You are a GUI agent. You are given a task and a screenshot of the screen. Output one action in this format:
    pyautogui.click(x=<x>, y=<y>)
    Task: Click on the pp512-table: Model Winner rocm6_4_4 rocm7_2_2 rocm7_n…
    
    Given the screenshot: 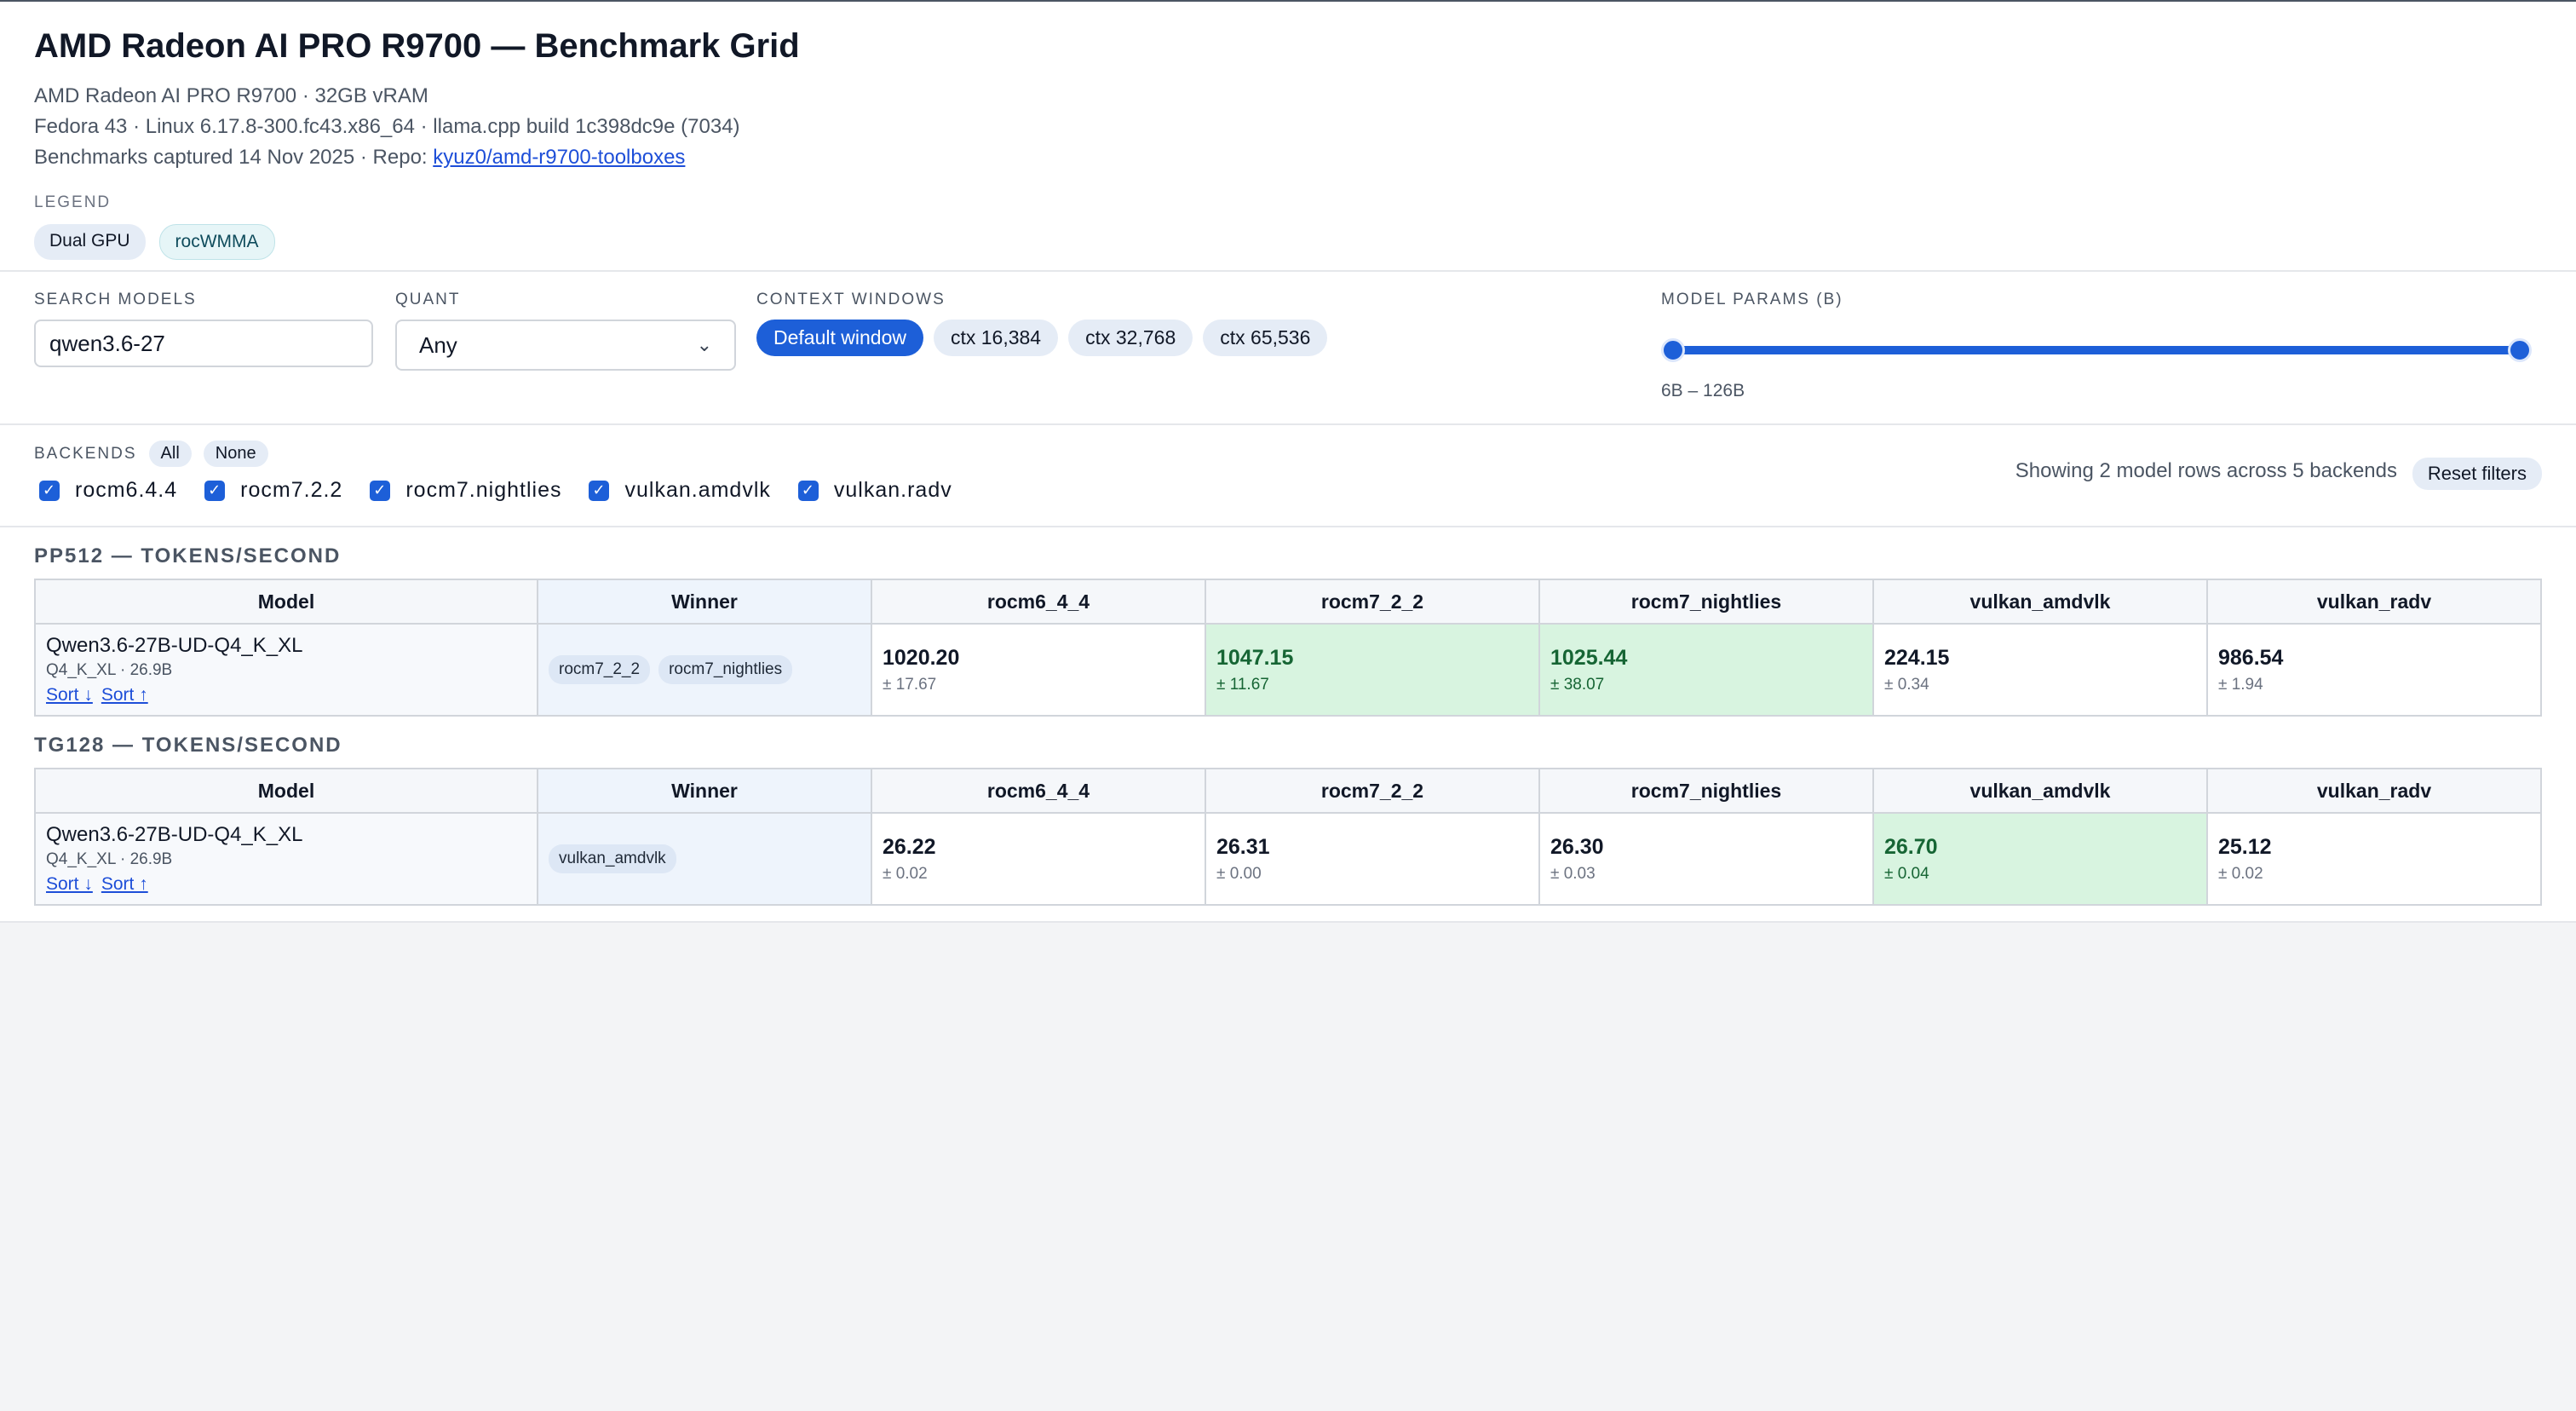 What is the action you would take?
    pyautogui.click(x=1288, y=648)
    